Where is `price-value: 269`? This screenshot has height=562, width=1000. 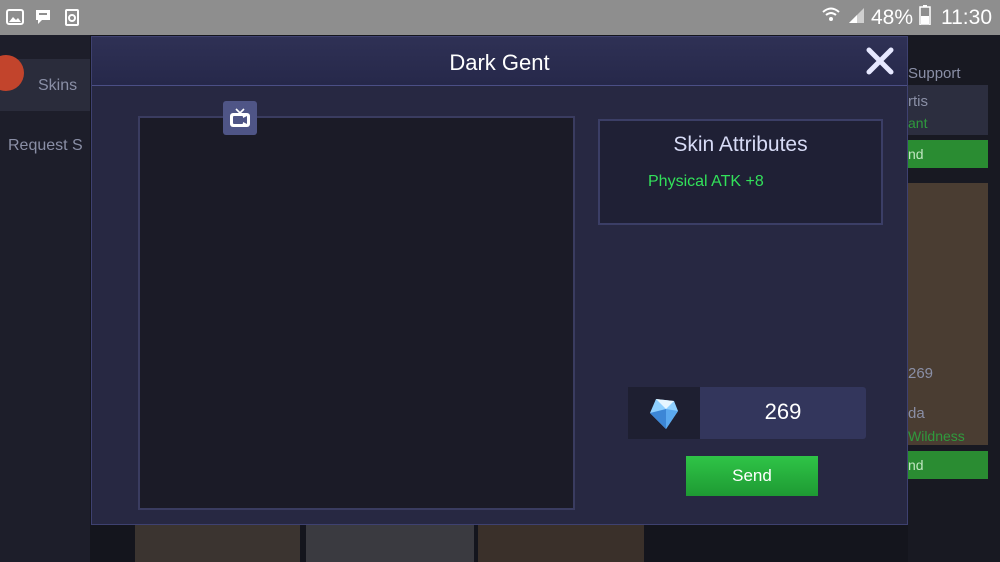 price-value: 269 is located at coordinates (783, 411).